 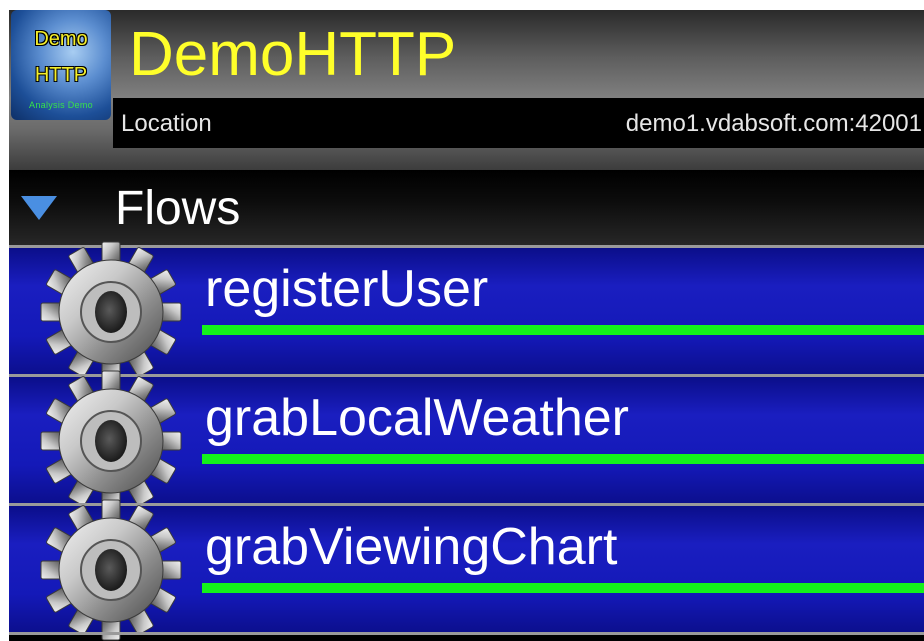 What do you see at coordinates (411, 547) in the screenshot?
I see `flow-name: grabViewingChart` at bounding box center [411, 547].